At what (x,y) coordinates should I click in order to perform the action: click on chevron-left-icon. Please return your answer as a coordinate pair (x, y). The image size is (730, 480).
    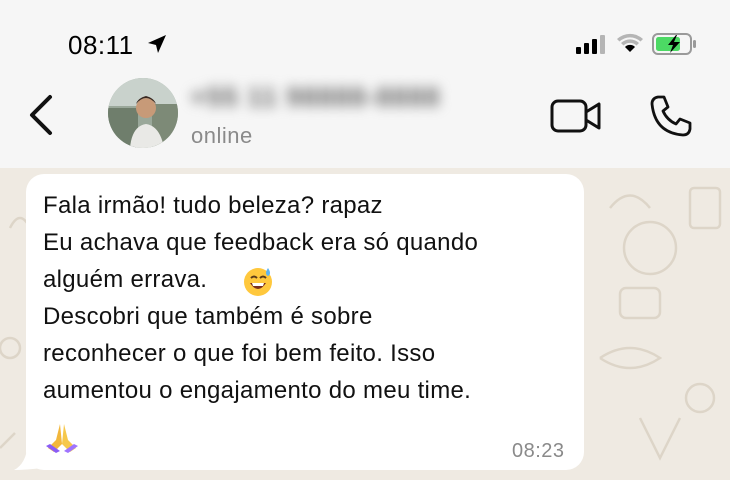
    Looking at the image, I should click on (41, 115).